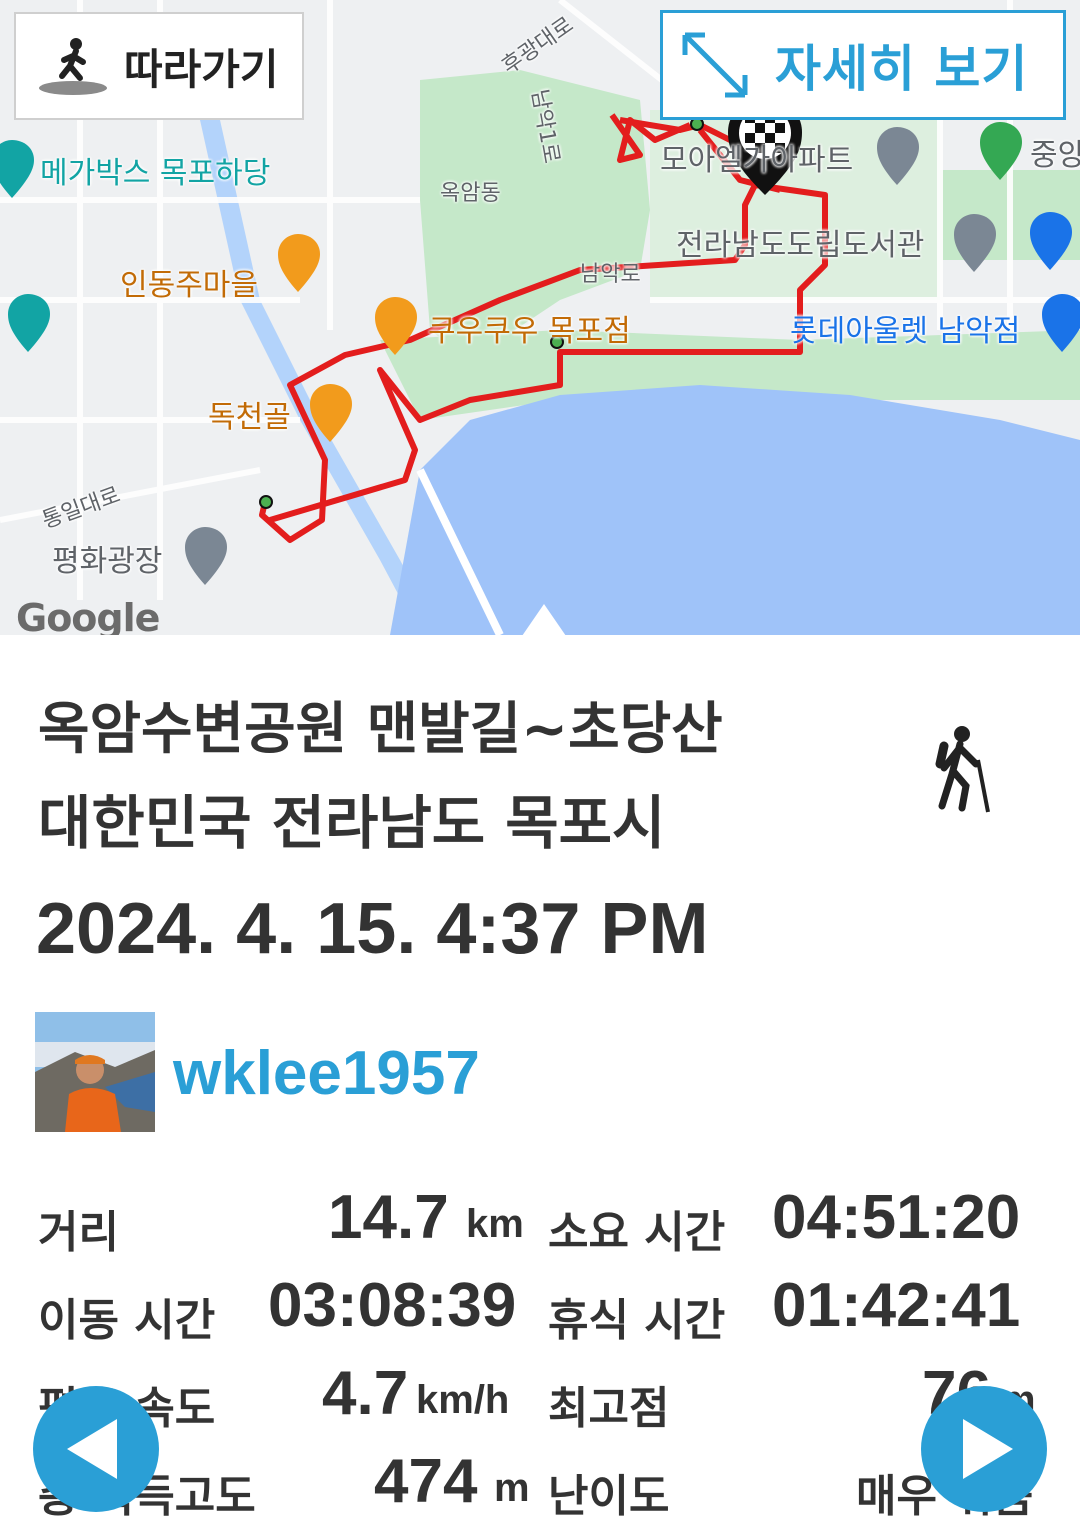  I want to click on map-label-okam: 옥암동, so click(470, 193).